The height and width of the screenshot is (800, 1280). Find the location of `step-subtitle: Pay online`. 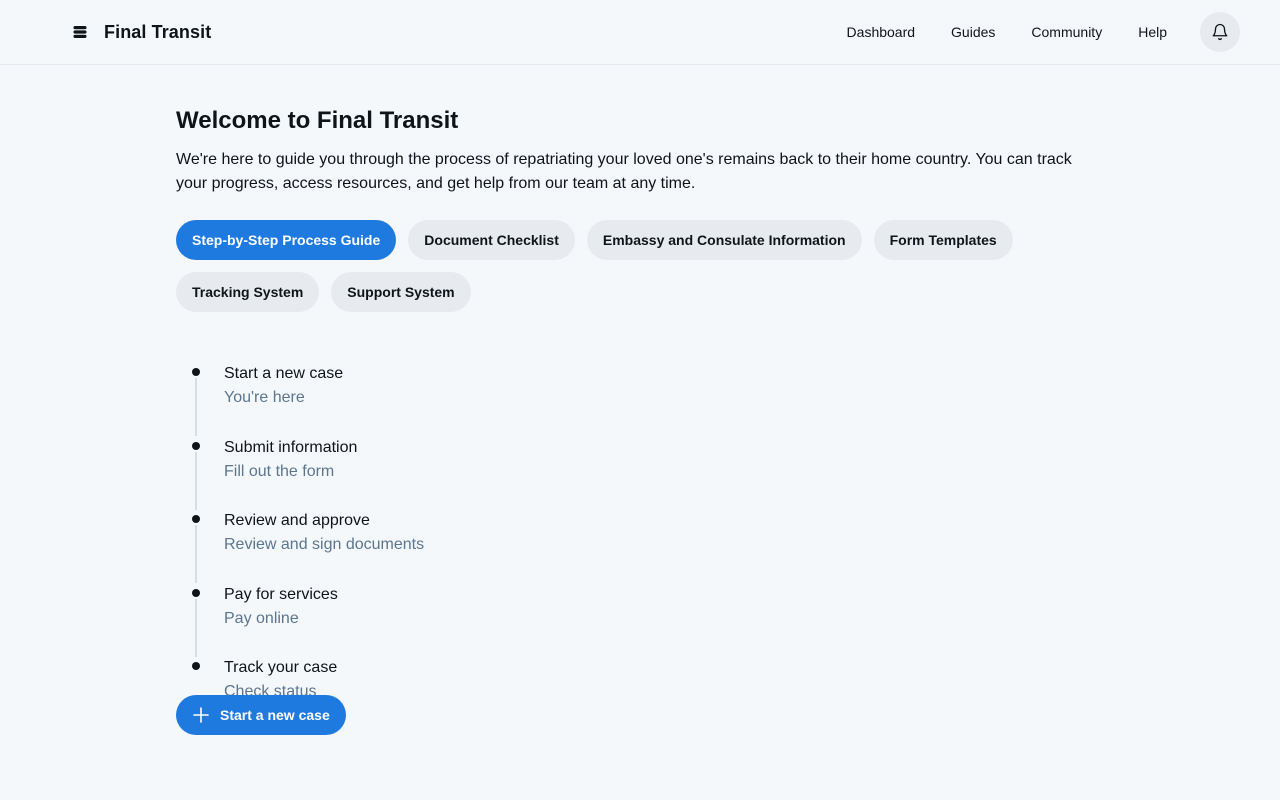

step-subtitle: Pay online is located at coordinates (261, 618).